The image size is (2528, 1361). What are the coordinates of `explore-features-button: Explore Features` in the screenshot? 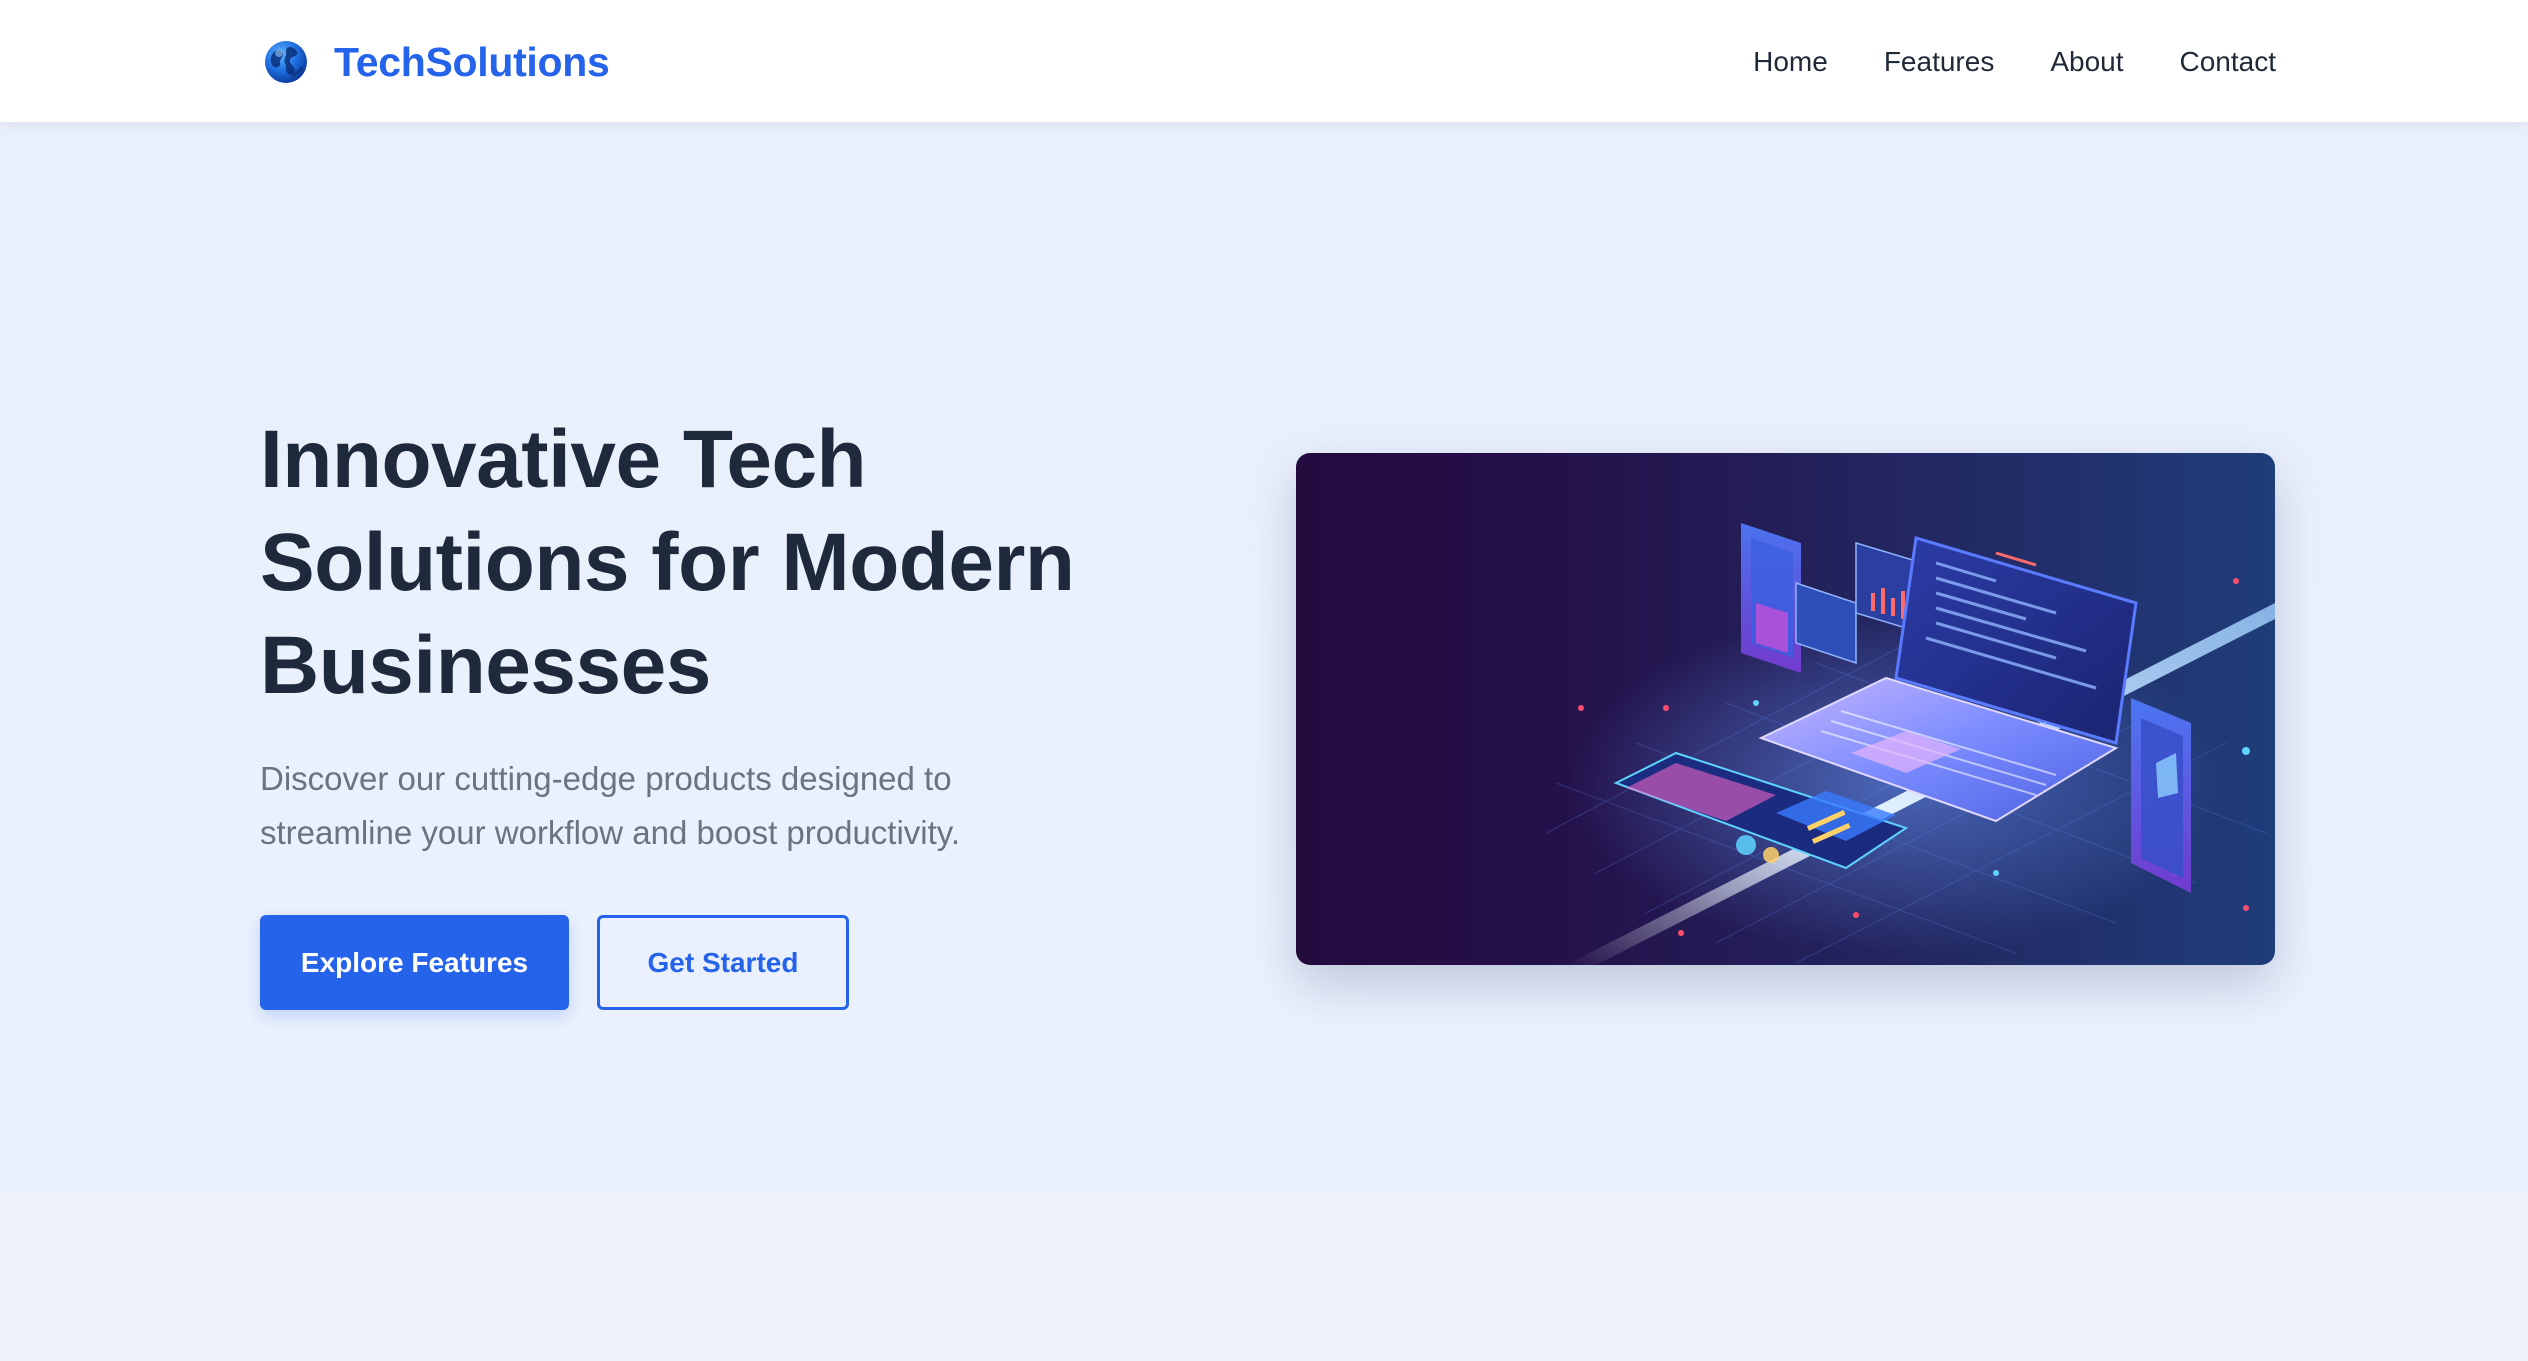 It's located at (414, 962).